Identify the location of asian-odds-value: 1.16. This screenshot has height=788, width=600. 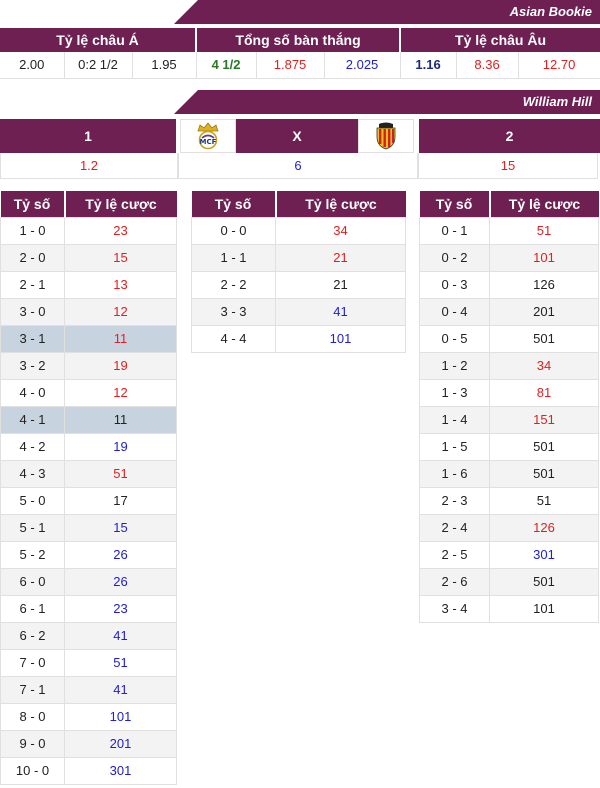
(428, 65).